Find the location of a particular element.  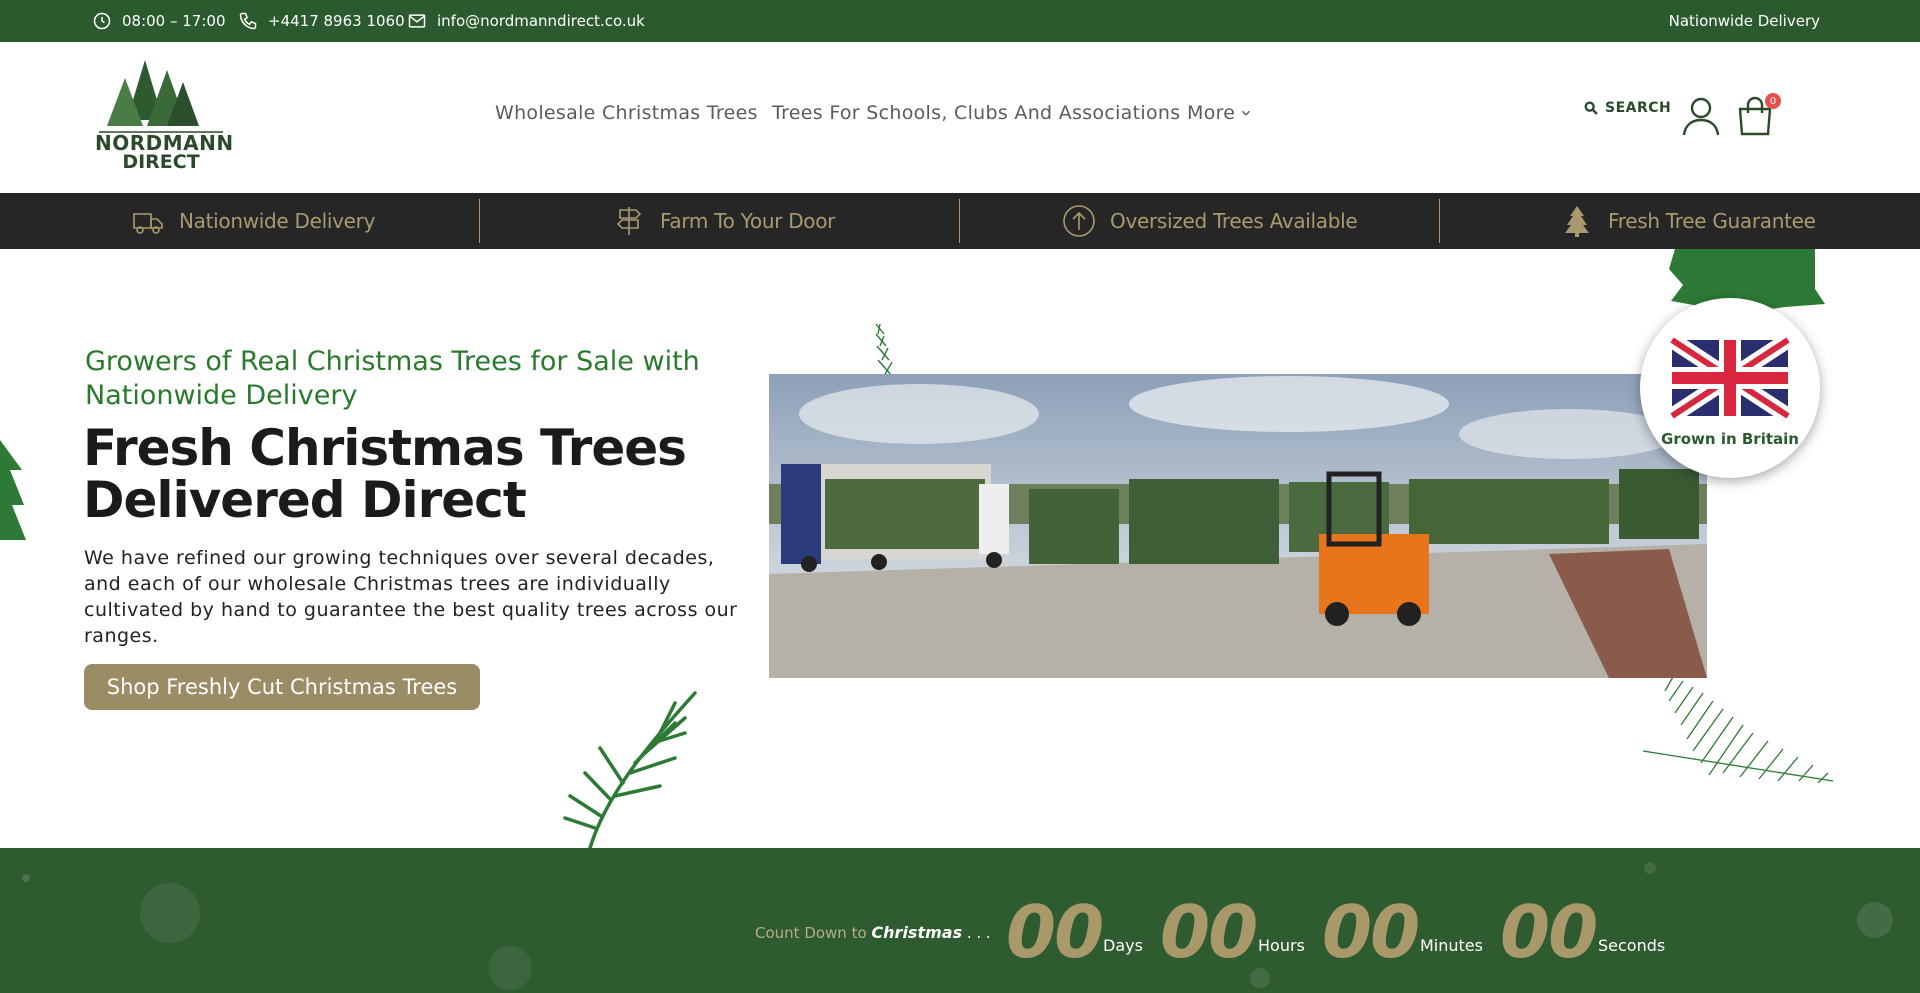

feature-label: Fresh Tree Guarantee is located at coordinates (1712, 221).